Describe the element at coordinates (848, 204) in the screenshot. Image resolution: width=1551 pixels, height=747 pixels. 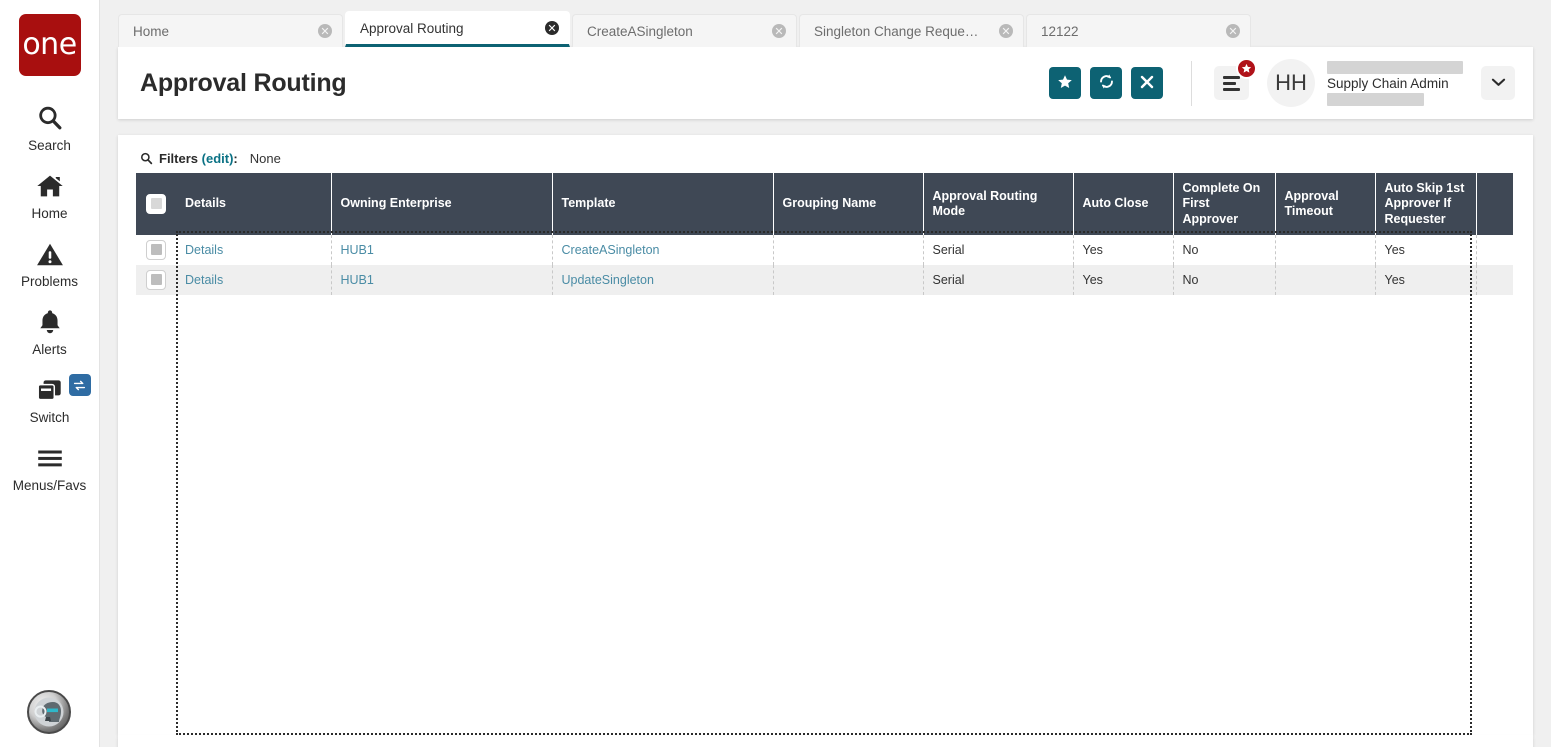
I see `column-header-grouping-name: Grouping Name` at that location.